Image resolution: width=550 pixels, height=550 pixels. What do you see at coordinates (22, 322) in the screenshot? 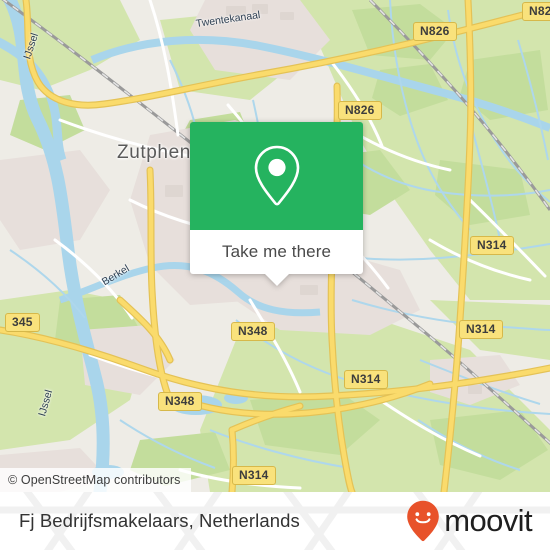
I see `road-shield: 345` at bounding box center [22, 322].